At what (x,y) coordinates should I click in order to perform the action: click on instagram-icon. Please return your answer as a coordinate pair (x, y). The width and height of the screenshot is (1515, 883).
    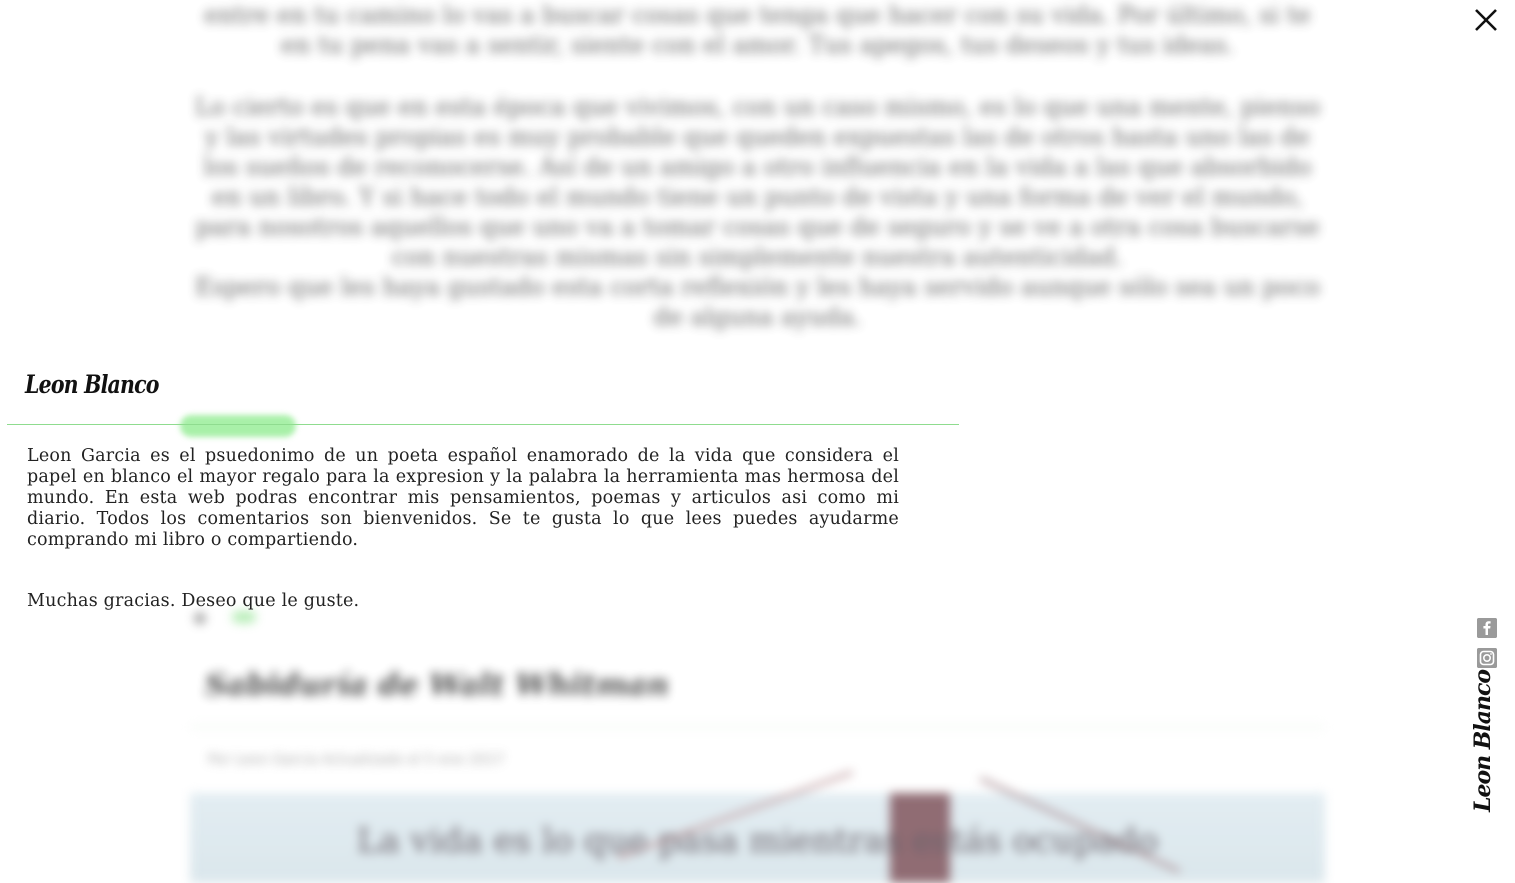
    Looking at the image, I should click on (1487, 658).